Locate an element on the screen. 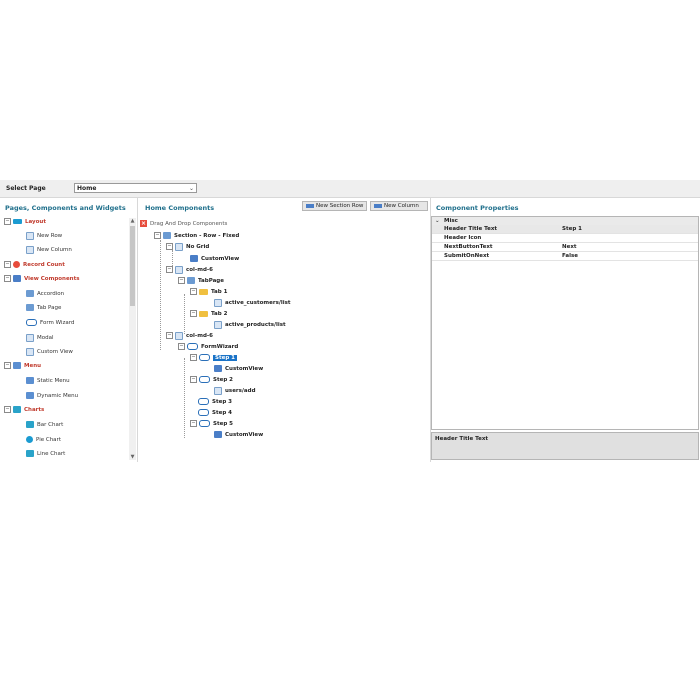 Image resolution: width=700 pixels, height=700 pixels. palette-item-label: Dynamic Menu is located at coordinates (58, 396).